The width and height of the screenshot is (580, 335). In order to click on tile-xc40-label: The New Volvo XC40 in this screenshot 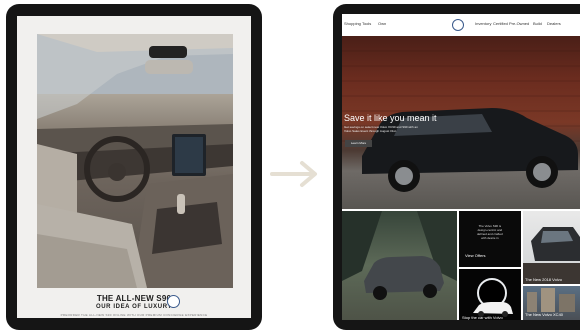, I will do `click(544, 314)`.